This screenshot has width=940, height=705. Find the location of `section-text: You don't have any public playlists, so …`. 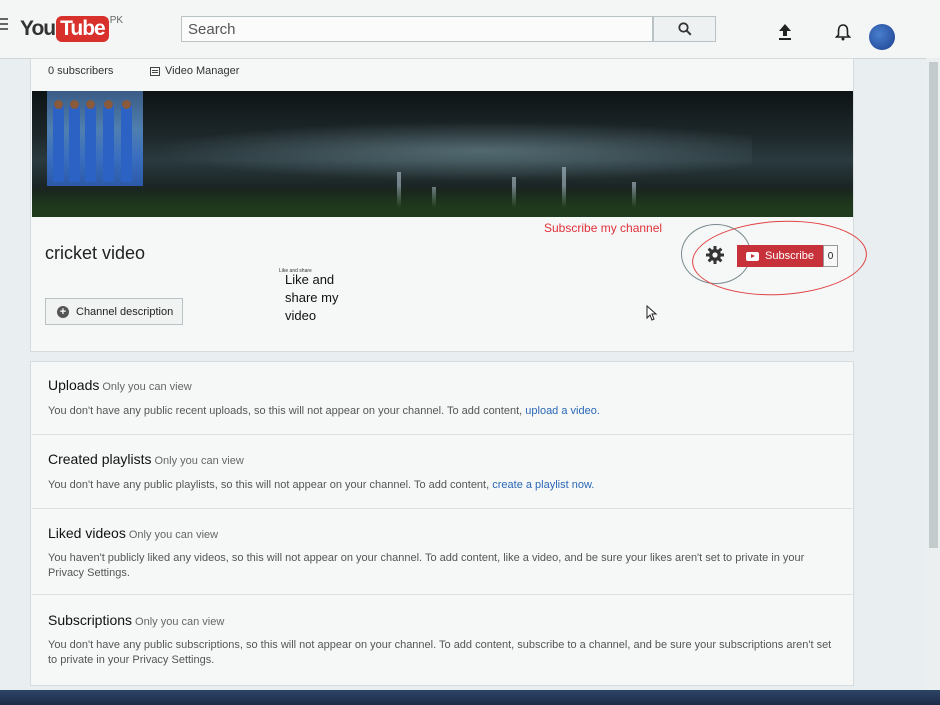

section-text: You don't have any public playlists, so … is located at coordinates (321, 485).